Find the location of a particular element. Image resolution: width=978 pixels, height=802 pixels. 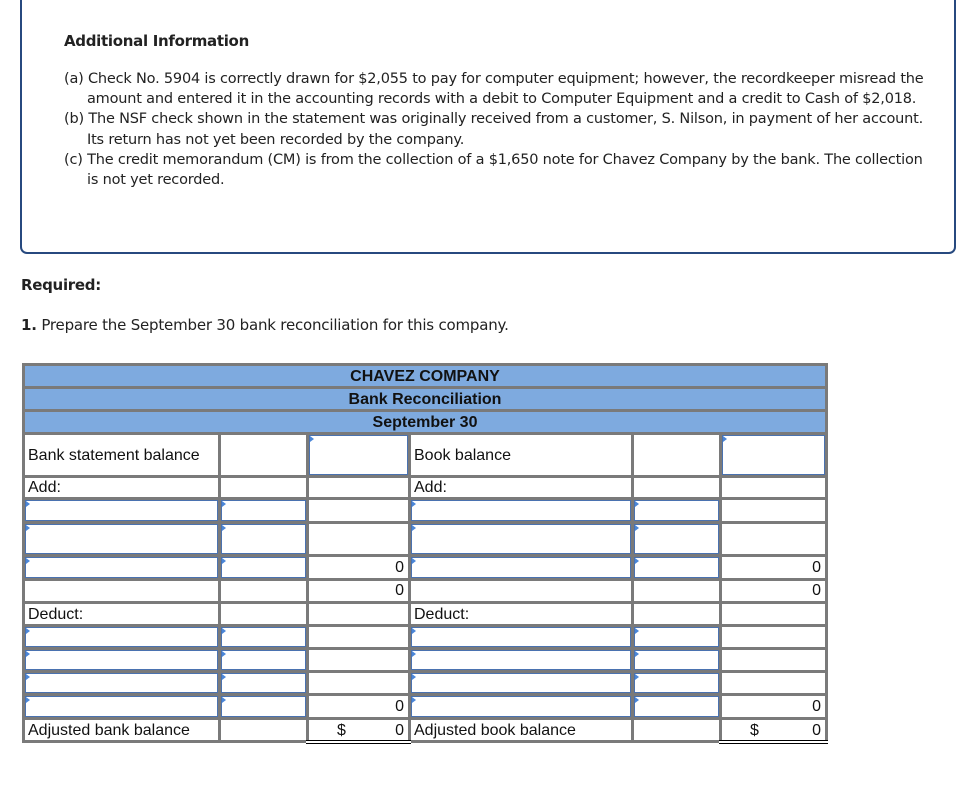

bank-statement-balance-label: Bank statement balance is located at coordinates (121, 455).